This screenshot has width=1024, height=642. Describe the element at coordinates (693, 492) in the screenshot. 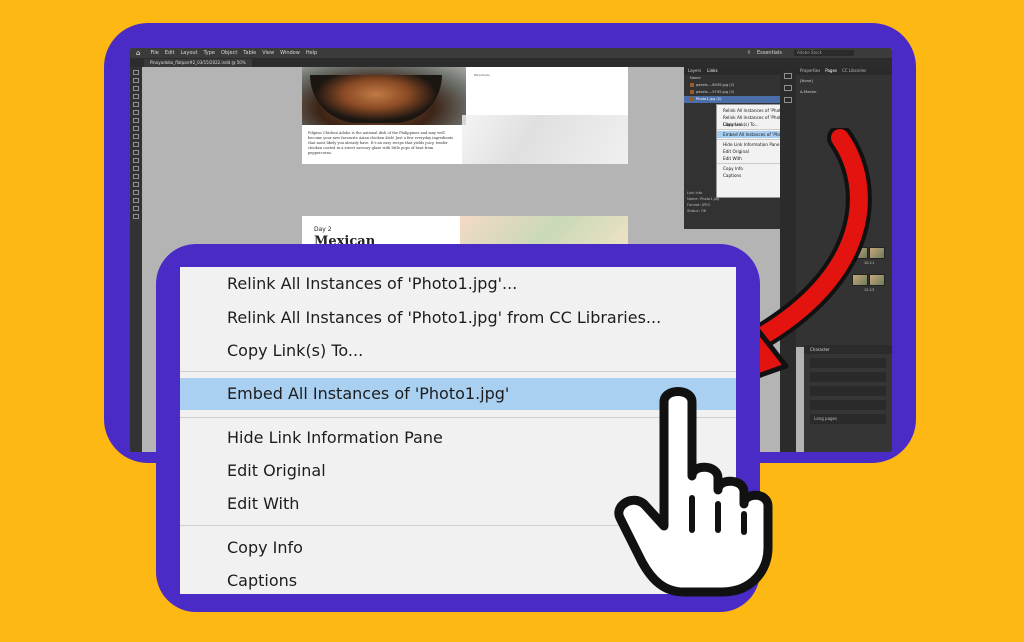

I see `hand-pointer-icon` at that location.